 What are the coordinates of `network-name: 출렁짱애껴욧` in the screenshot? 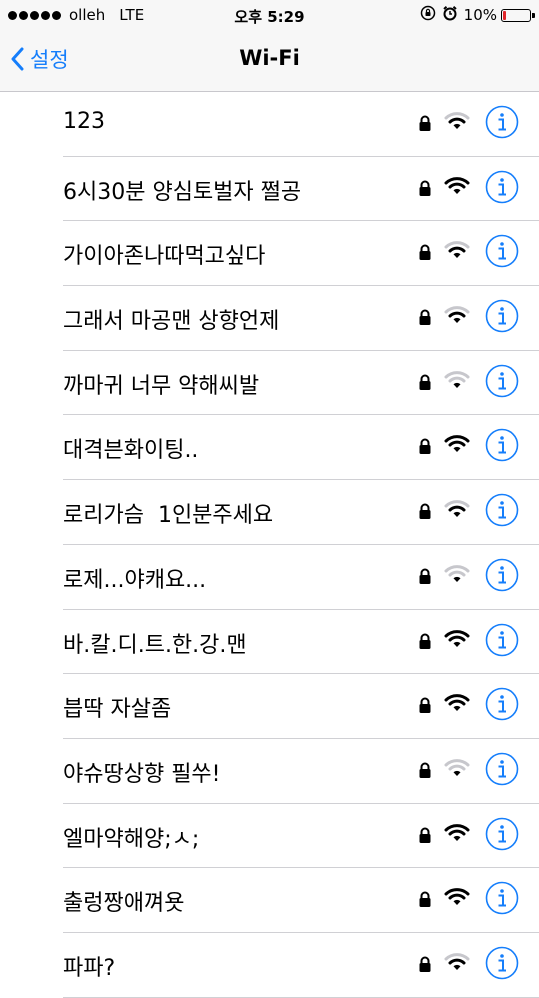 It's located at (124, 904).